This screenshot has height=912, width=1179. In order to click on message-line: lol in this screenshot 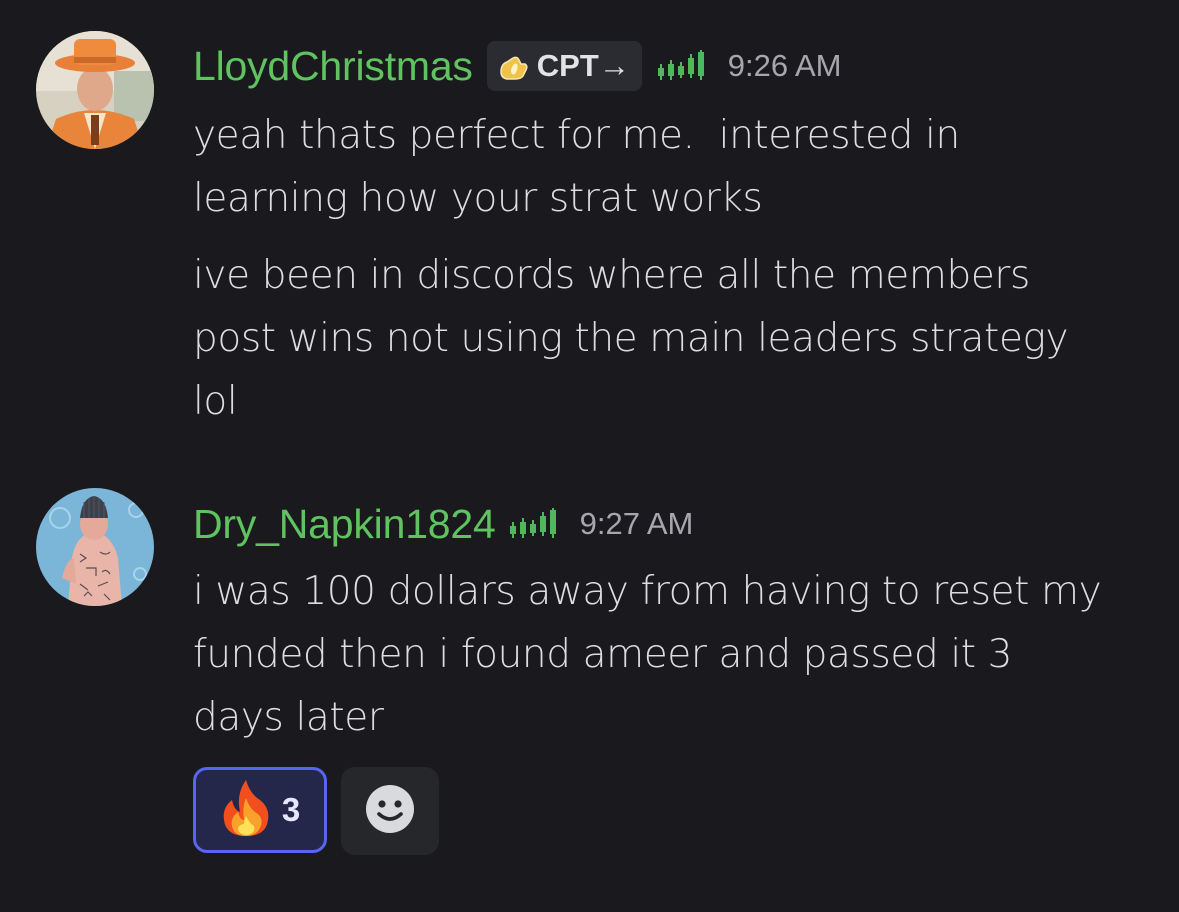, I will do `click(215, 401)`.